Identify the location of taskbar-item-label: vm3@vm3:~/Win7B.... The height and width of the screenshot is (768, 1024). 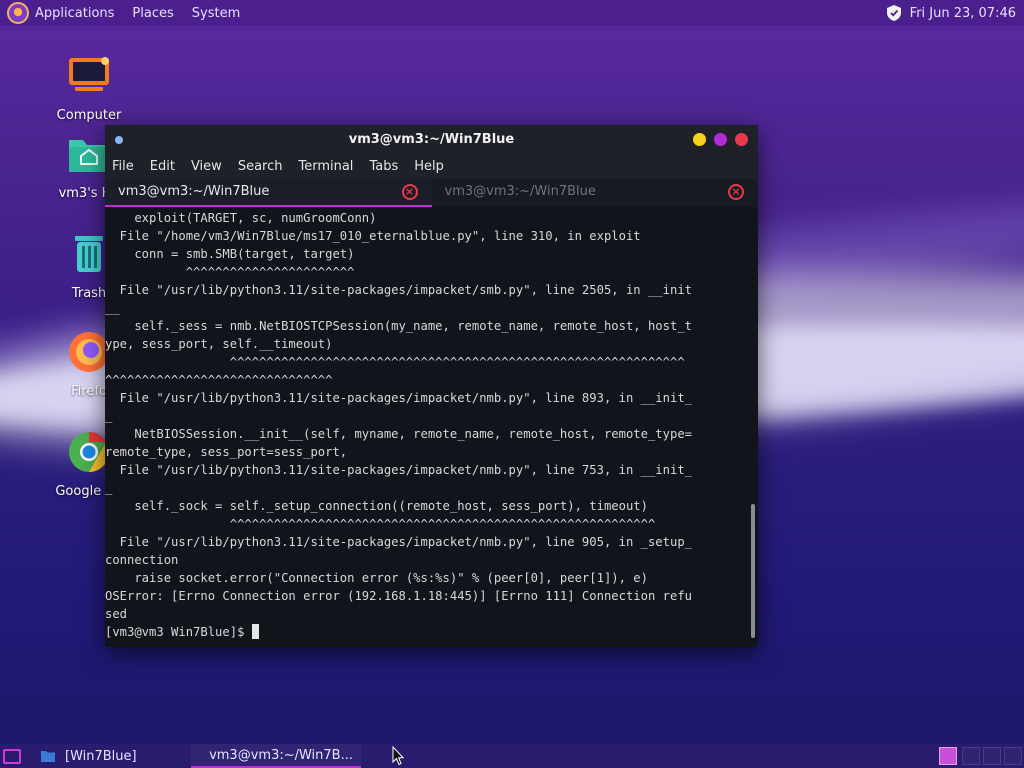
(281, 755).